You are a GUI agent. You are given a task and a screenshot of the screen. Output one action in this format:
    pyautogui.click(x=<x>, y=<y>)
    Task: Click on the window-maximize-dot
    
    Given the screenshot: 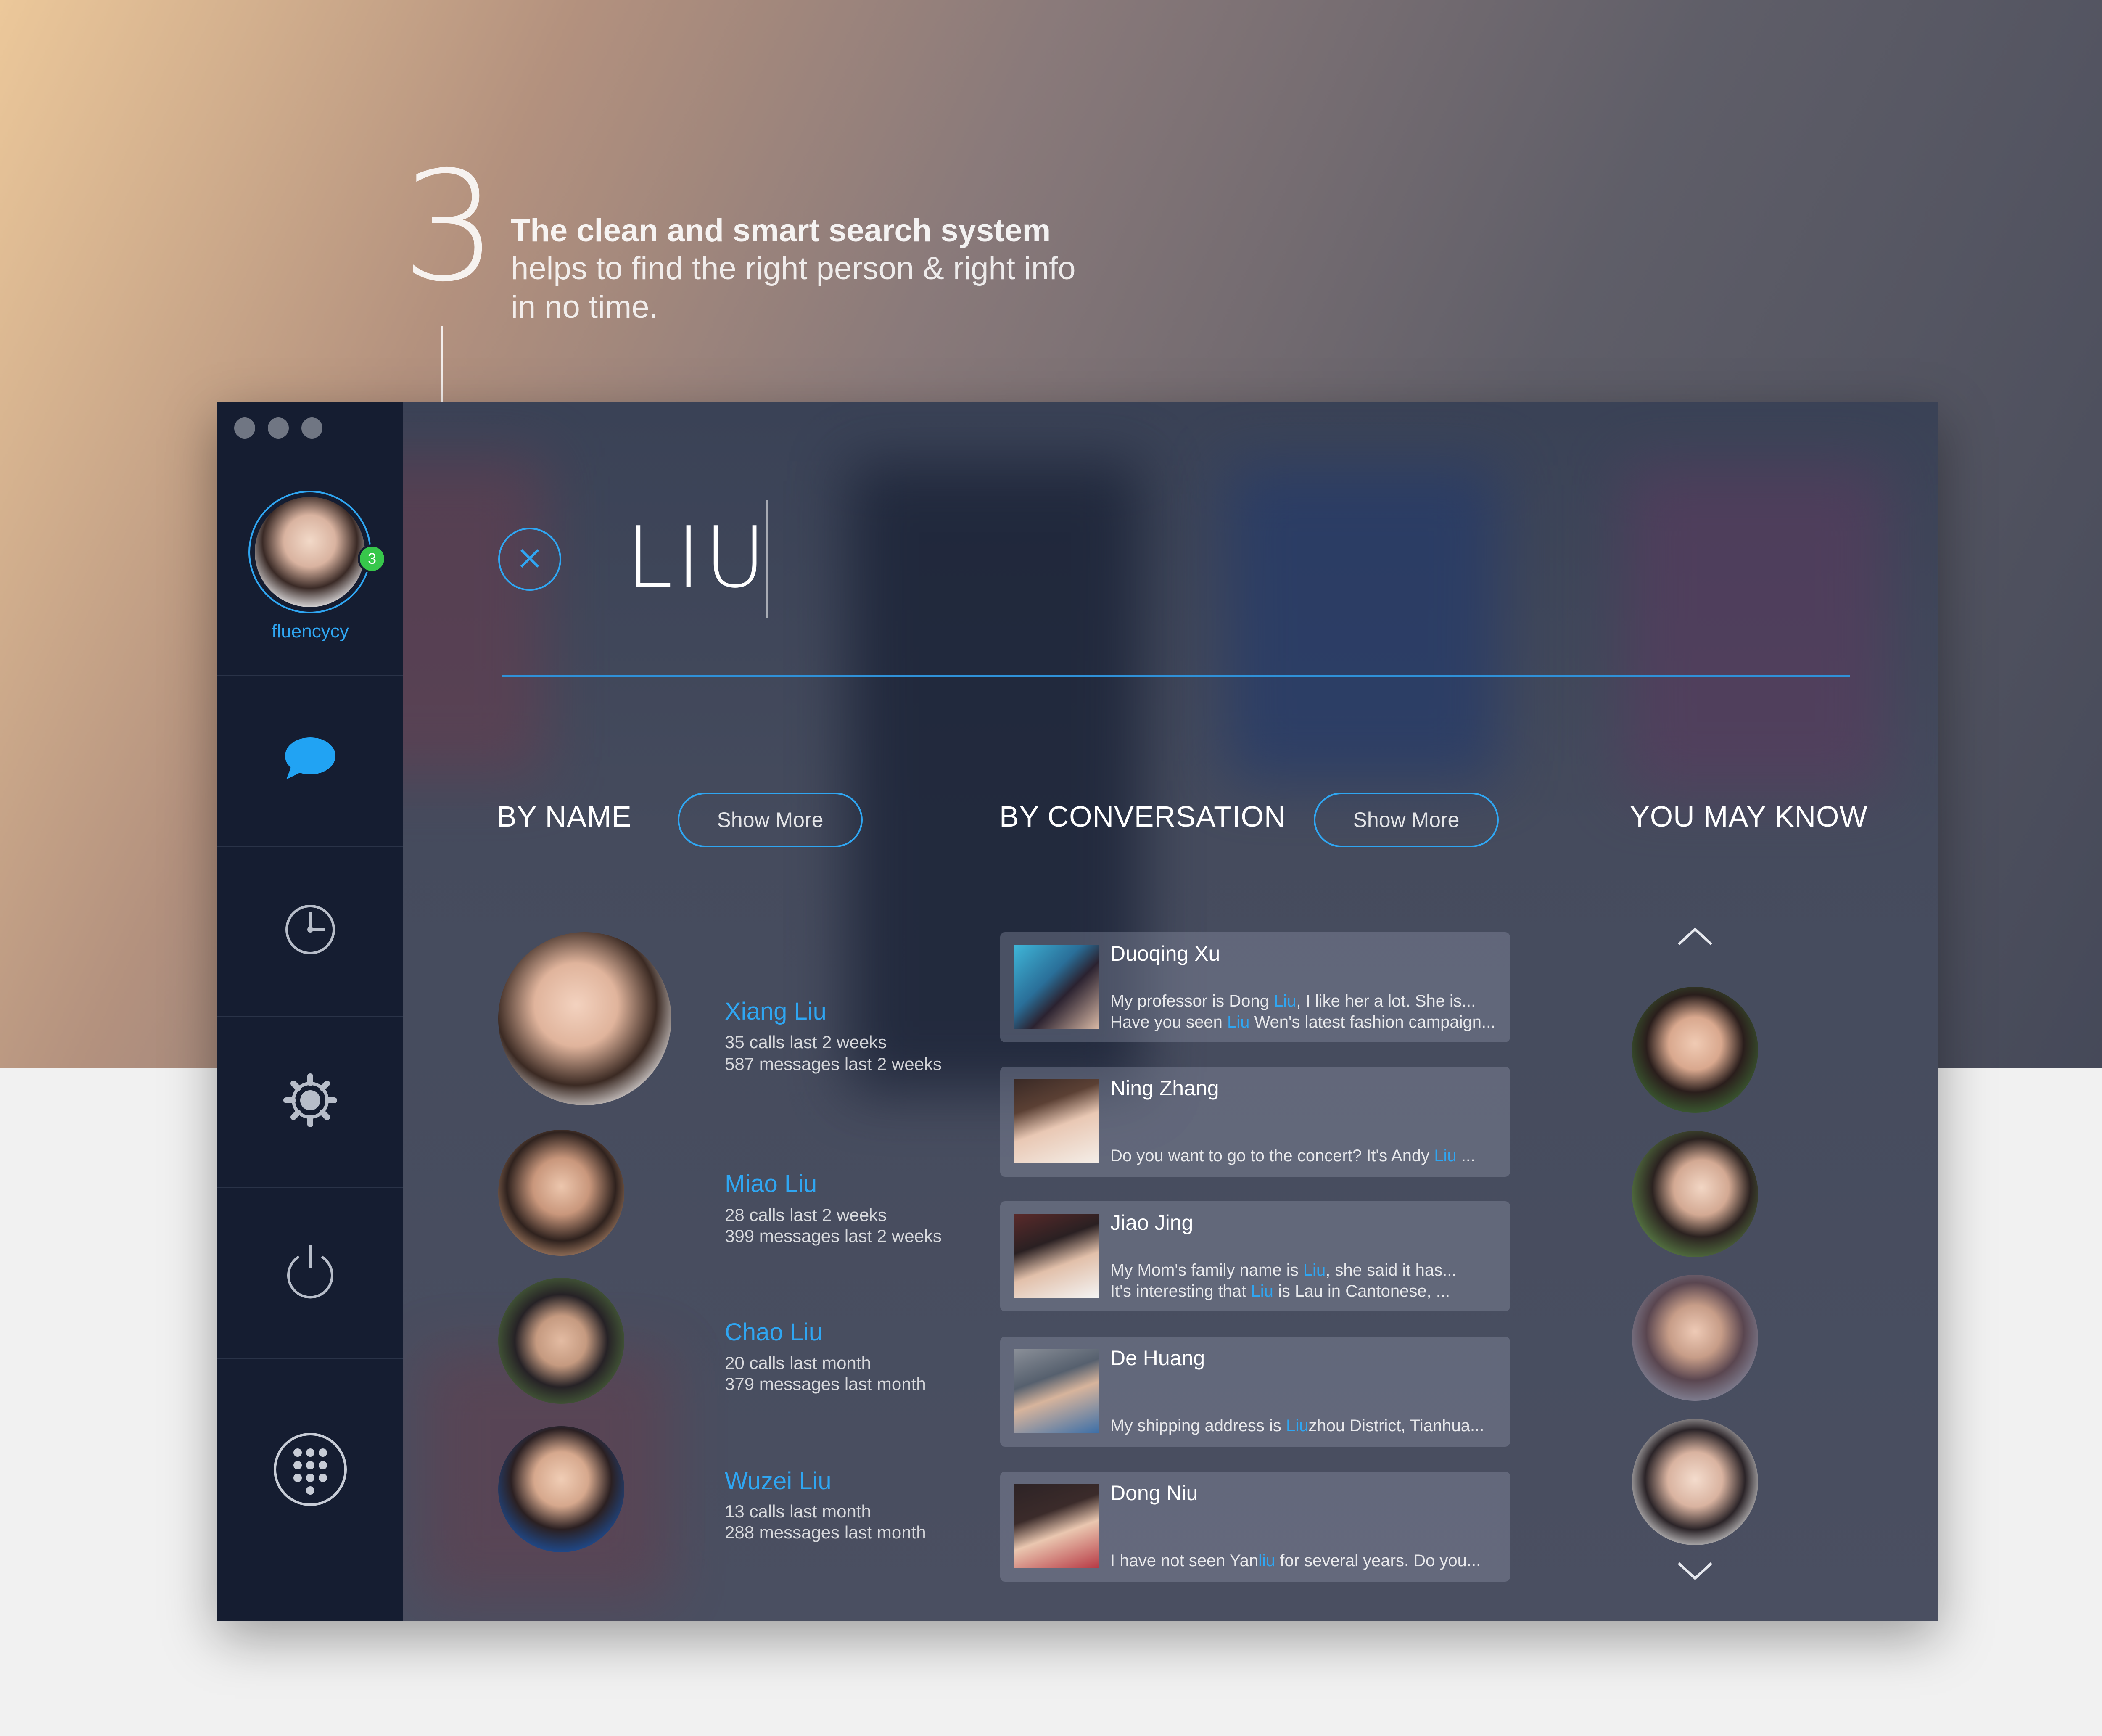 What is the action you would take?
    pyautogui.click(x=311, y=428)
    